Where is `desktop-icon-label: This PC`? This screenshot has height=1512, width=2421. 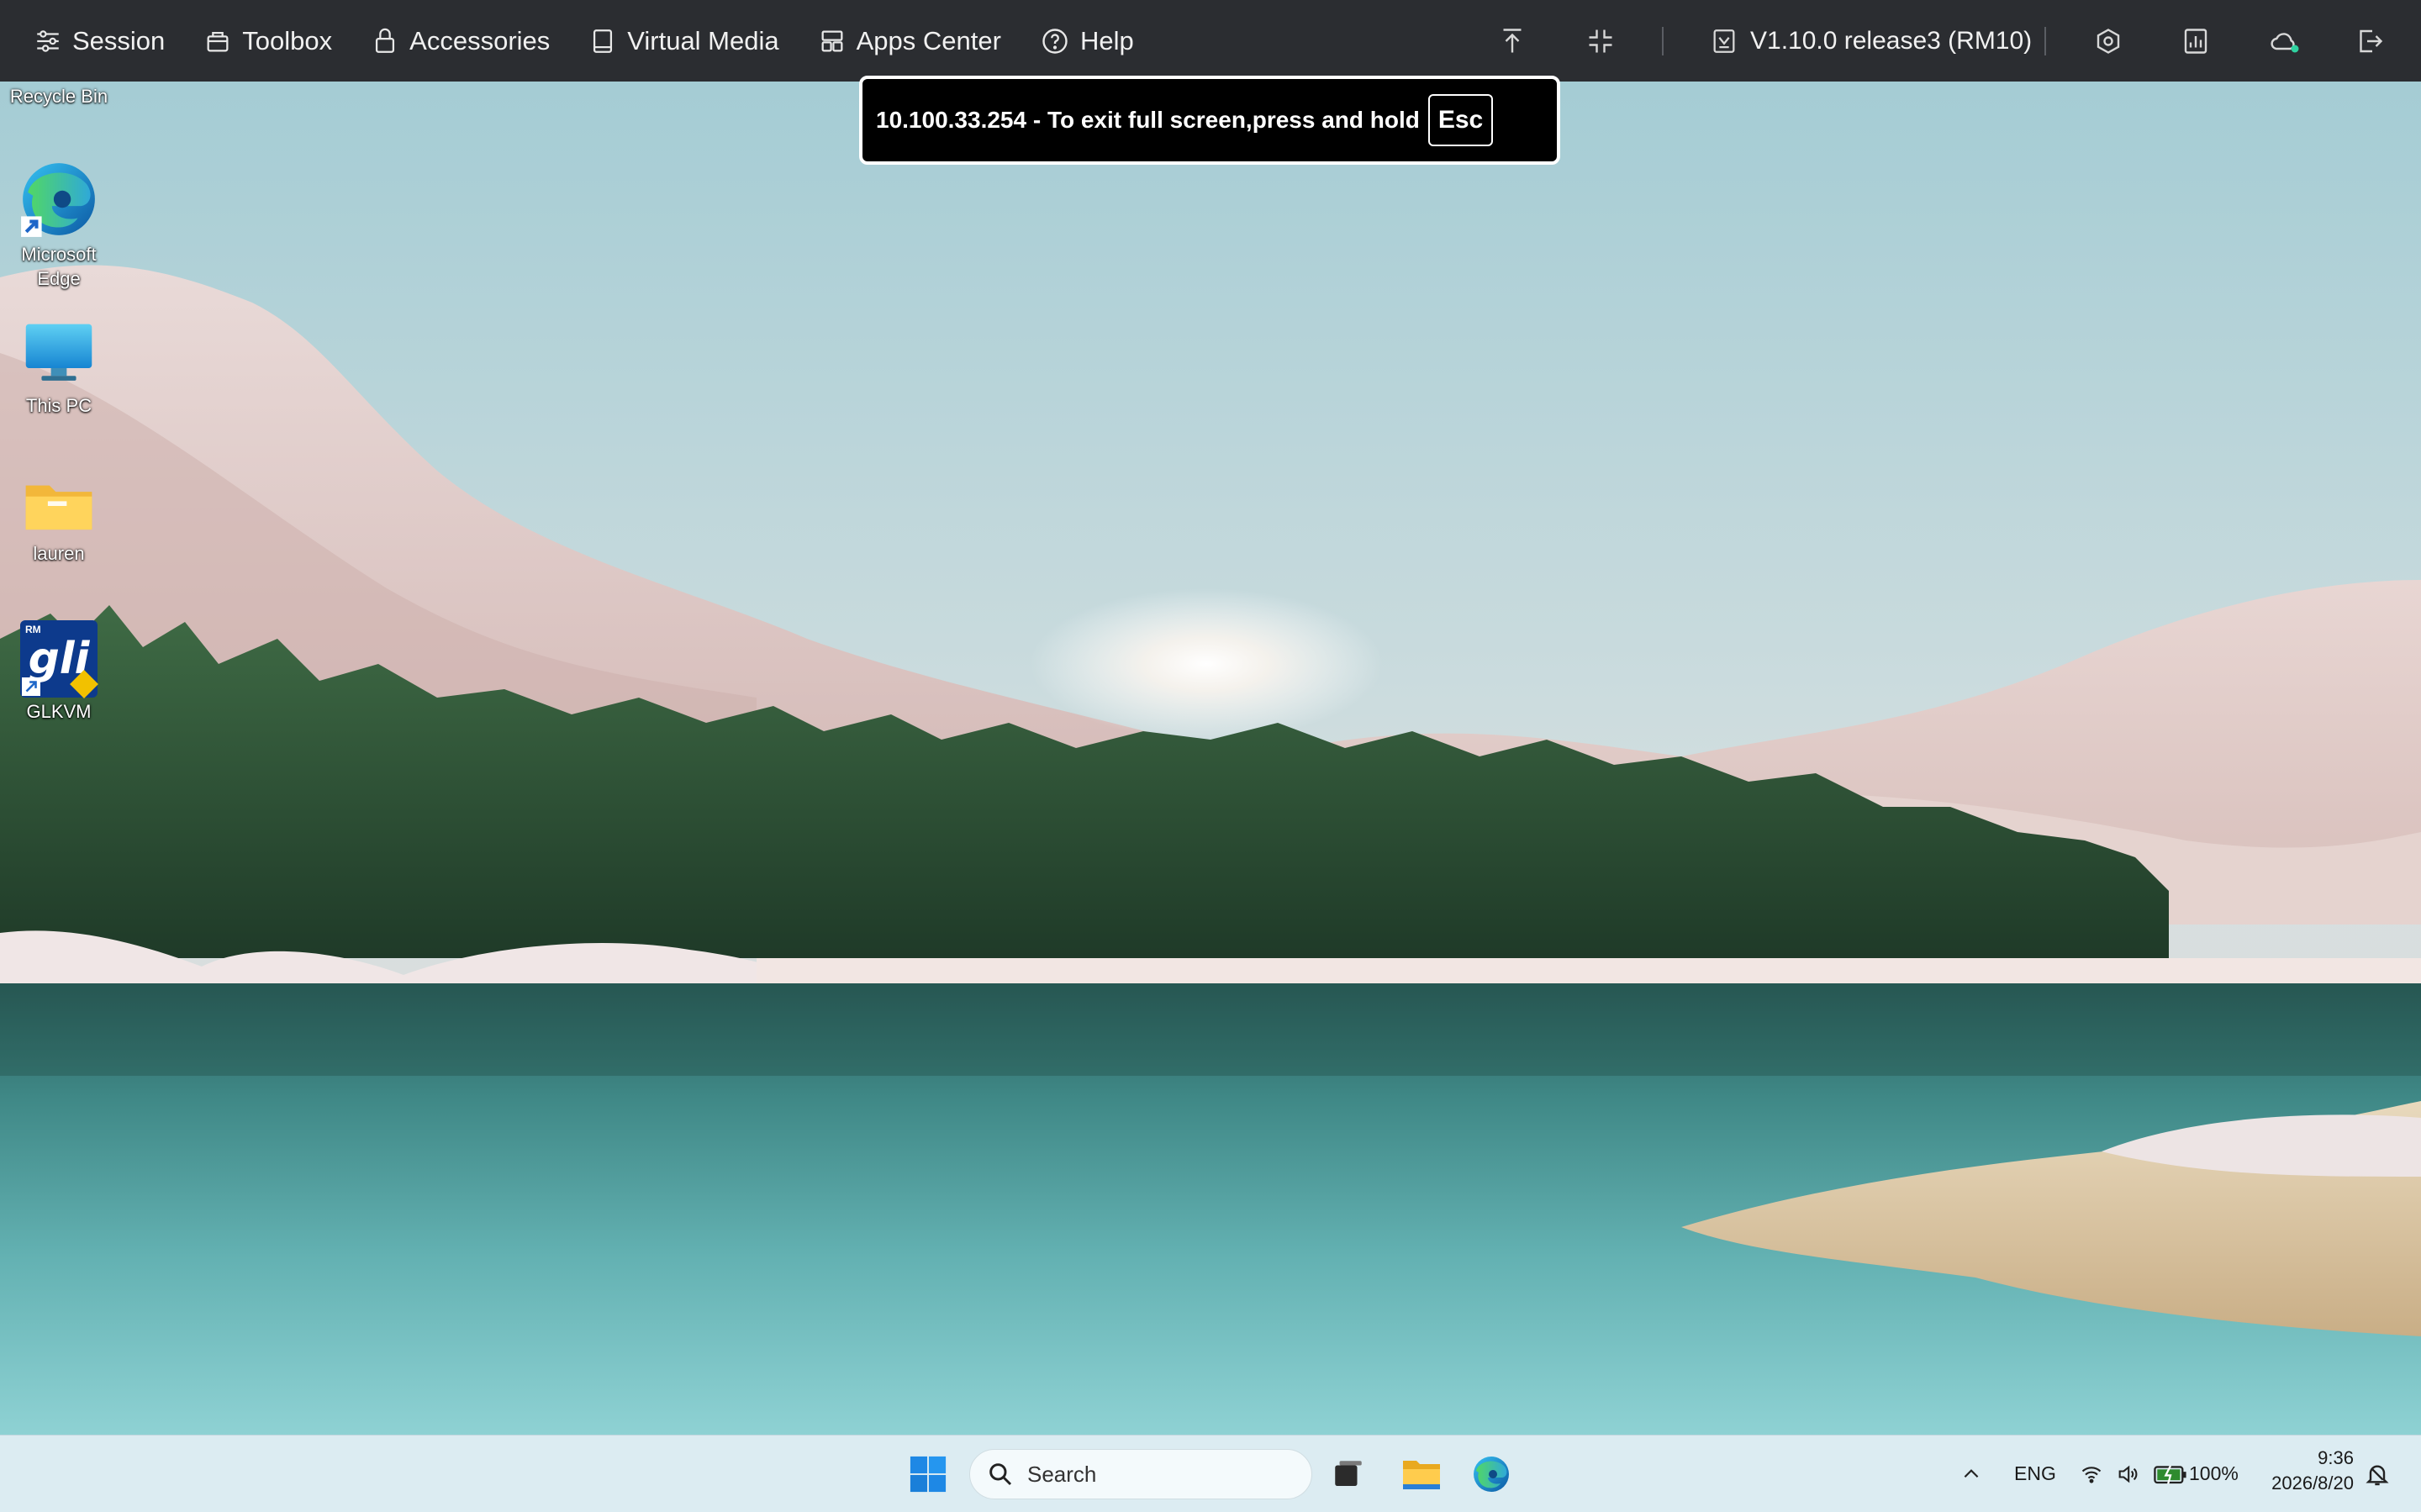 desktop-icon-label: This PC is located at coordinates (58, 406).